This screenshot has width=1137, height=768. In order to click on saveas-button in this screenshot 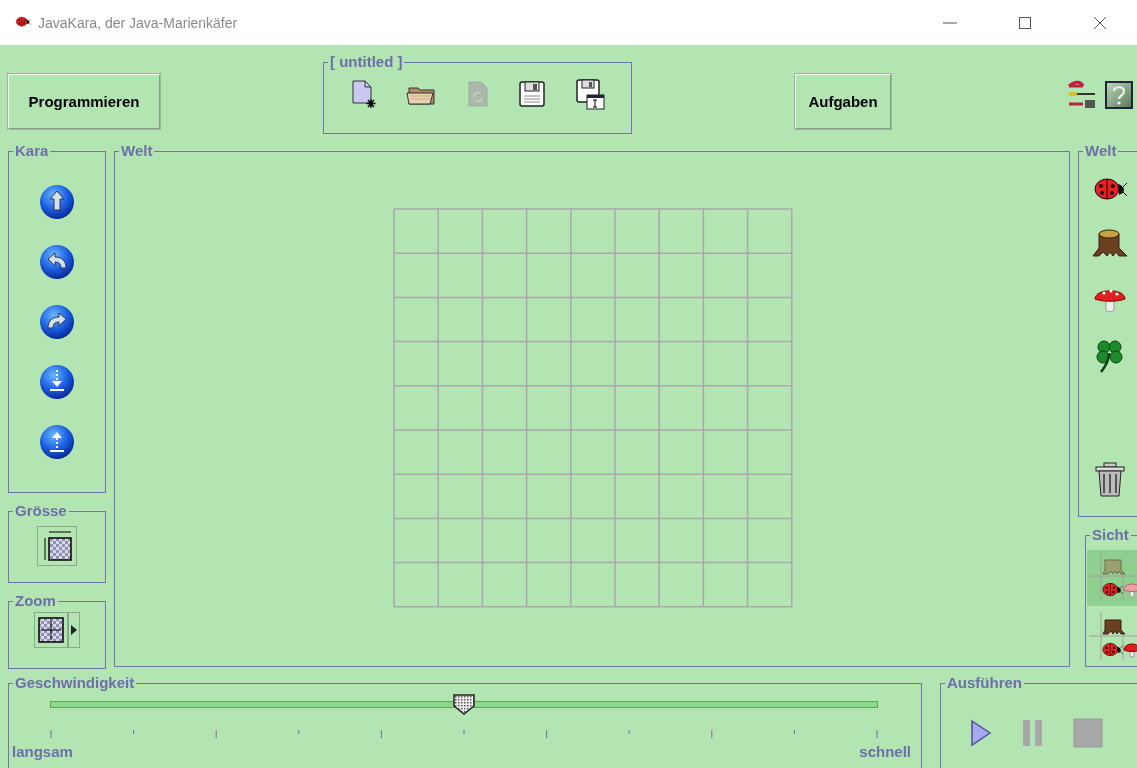, I will do `click(589, 94)`.